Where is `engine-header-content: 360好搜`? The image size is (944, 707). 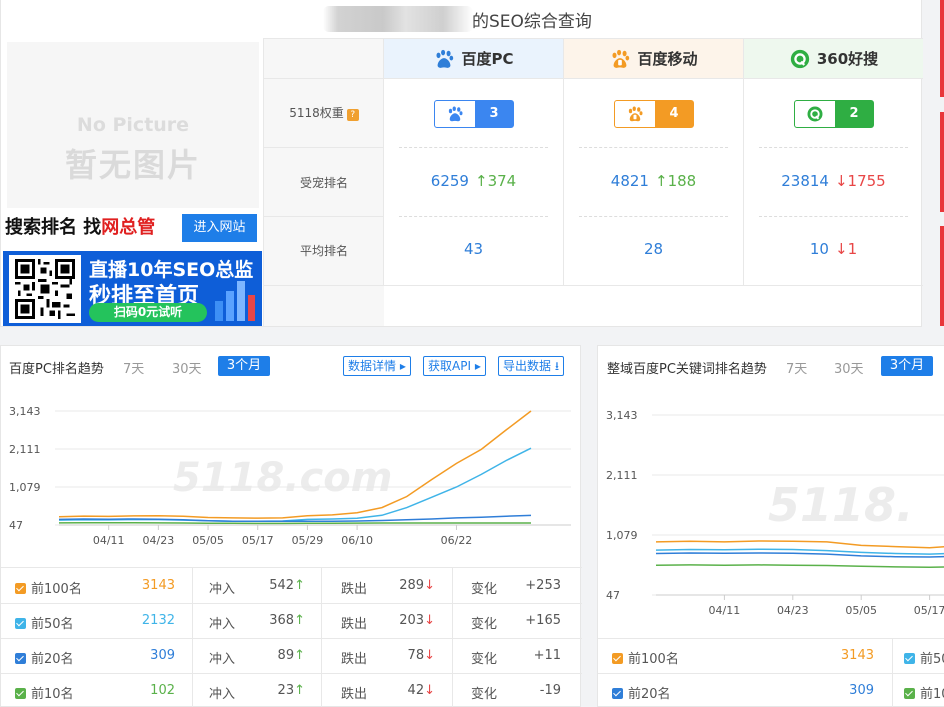
engine-header-content: 360好搜 is located at coordinates (833, 58).